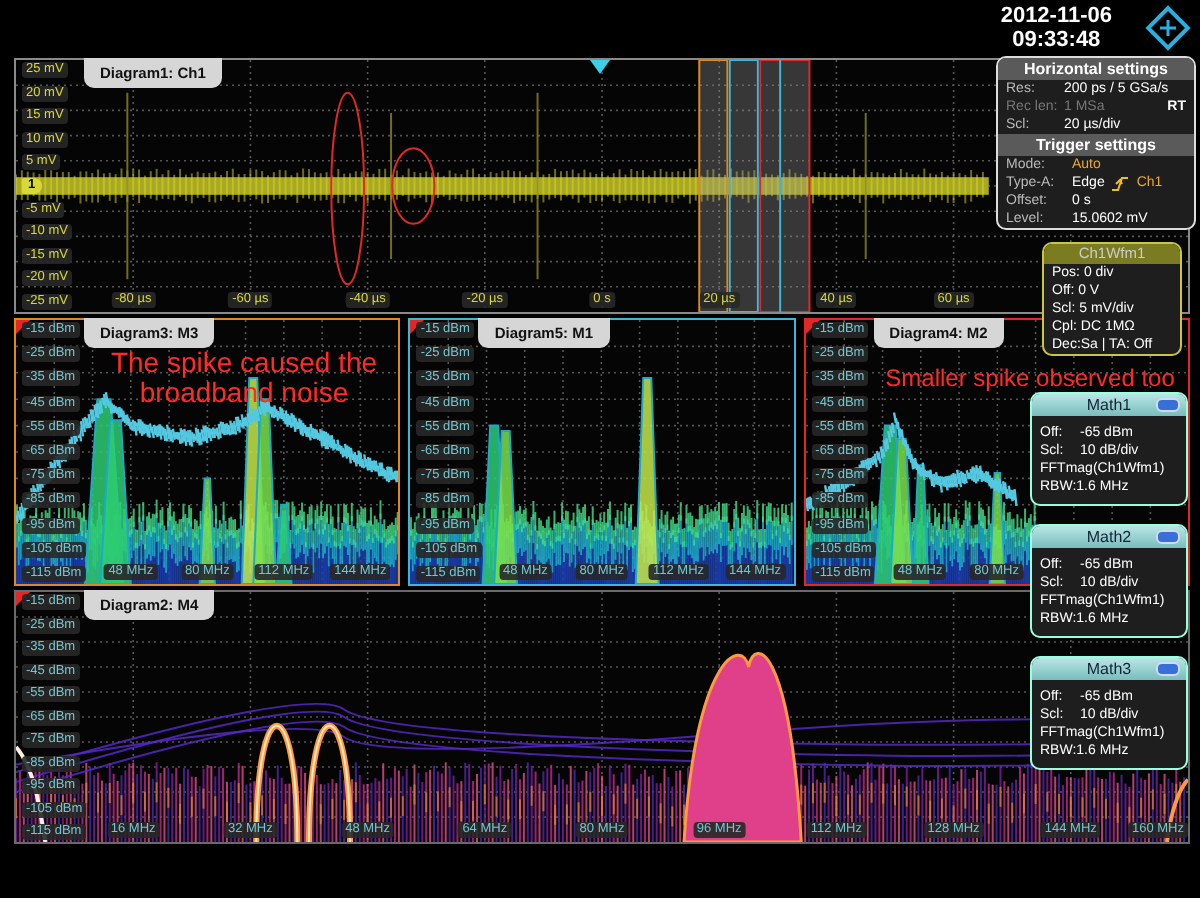  I want to click on time-text: 09:33:48, so click(1056, 40).